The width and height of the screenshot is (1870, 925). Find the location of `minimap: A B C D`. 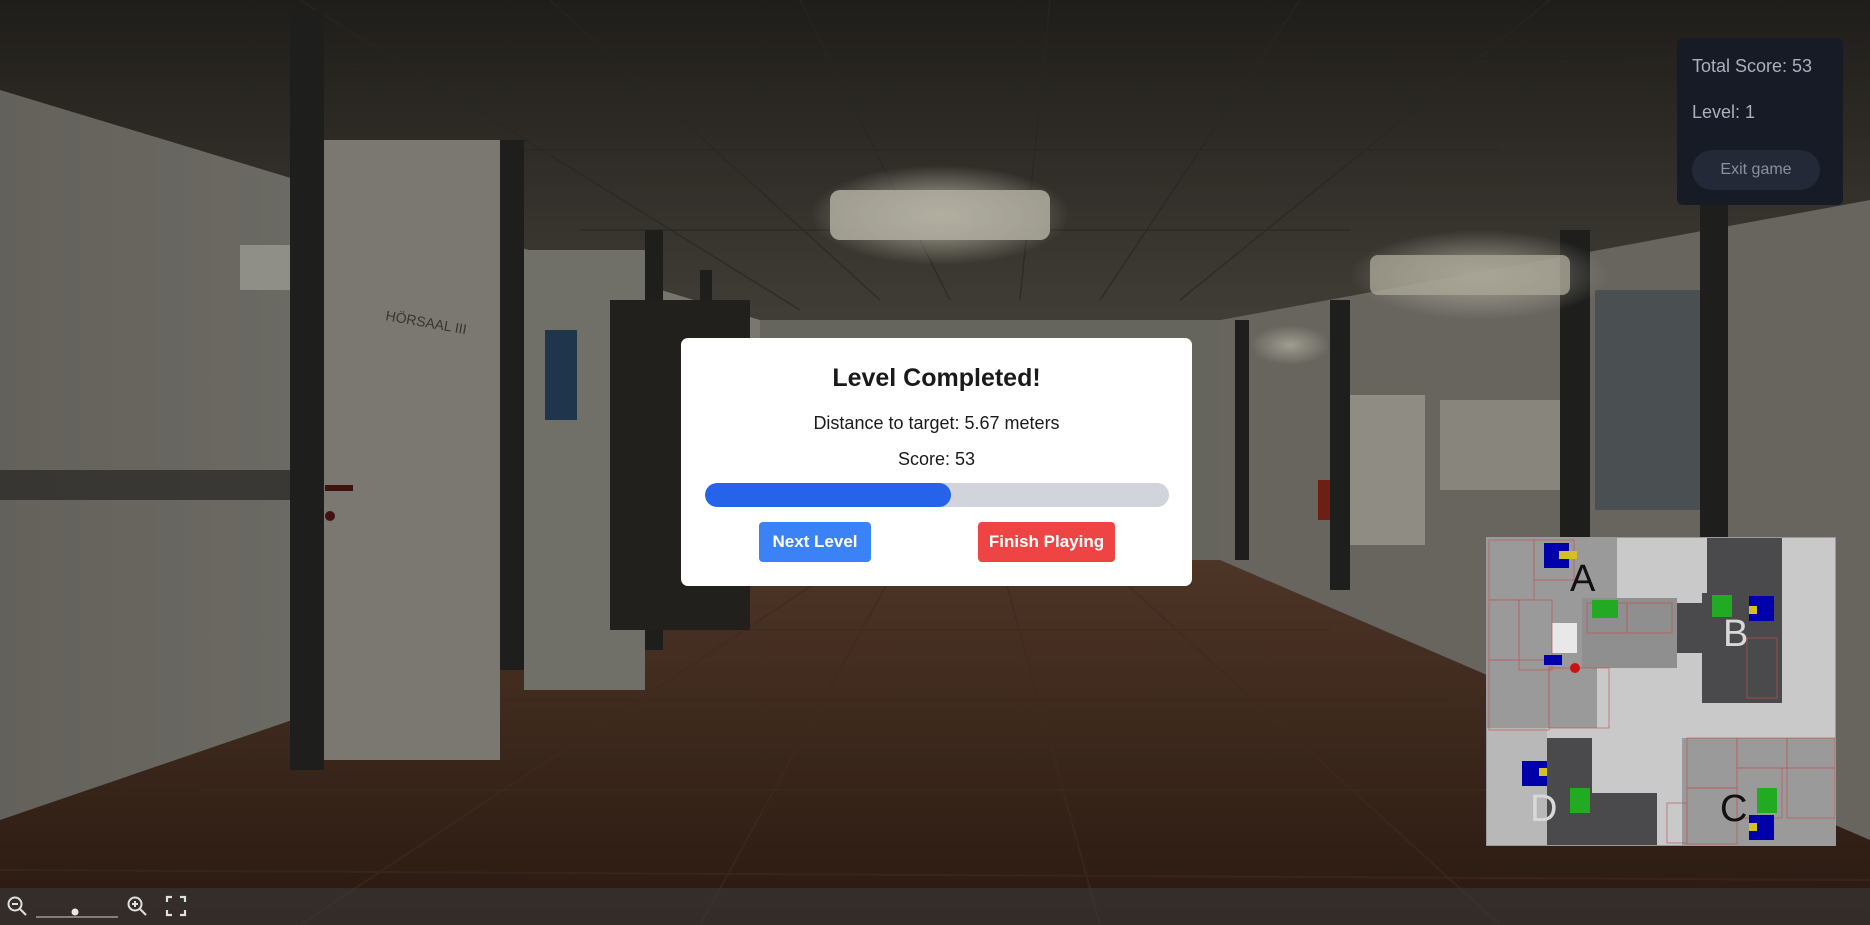

minimap: A B C D is located at coordinates (1661, 691).